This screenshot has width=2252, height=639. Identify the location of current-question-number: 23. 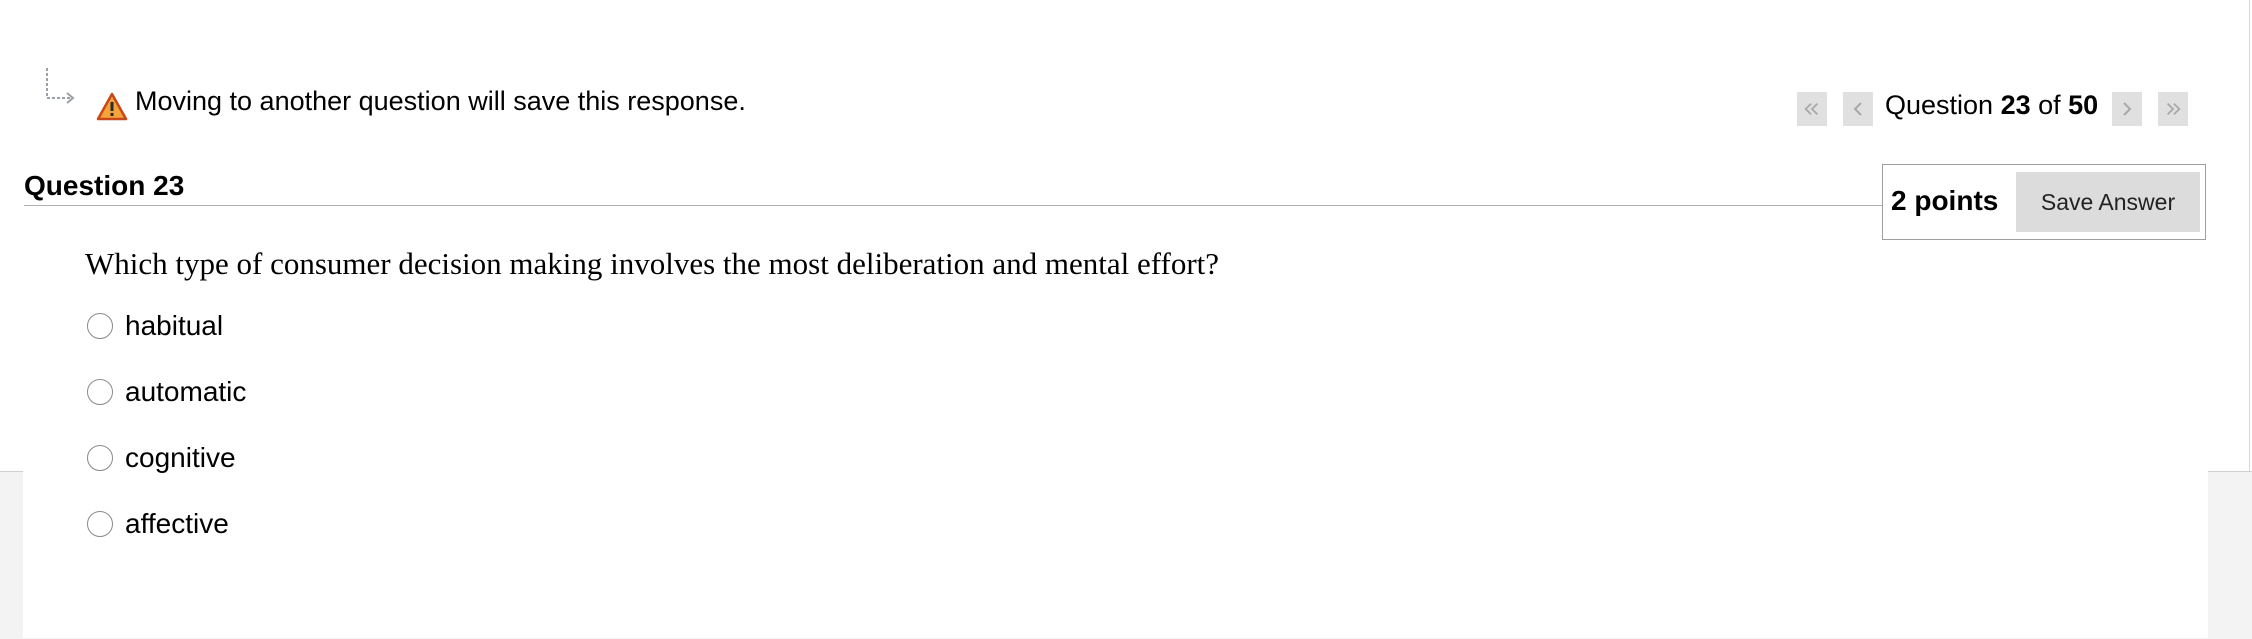
(2015, 105).